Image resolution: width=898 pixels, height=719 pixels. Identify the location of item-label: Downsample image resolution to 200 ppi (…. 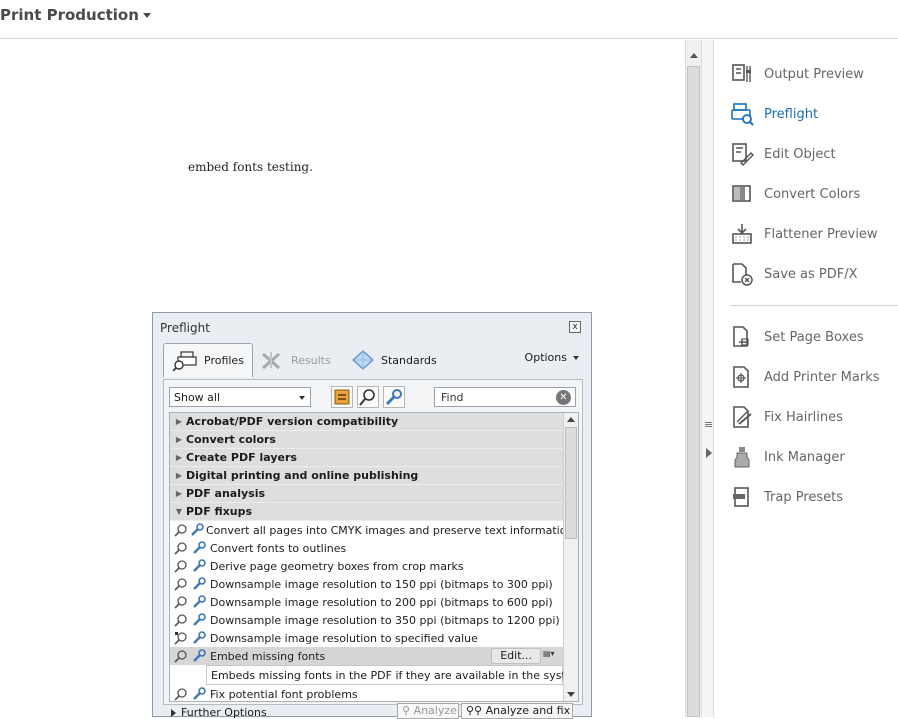
(381, 602).